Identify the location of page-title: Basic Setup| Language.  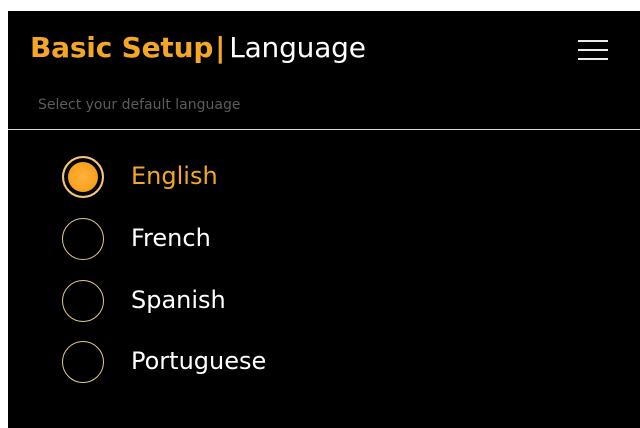
(198, 48).